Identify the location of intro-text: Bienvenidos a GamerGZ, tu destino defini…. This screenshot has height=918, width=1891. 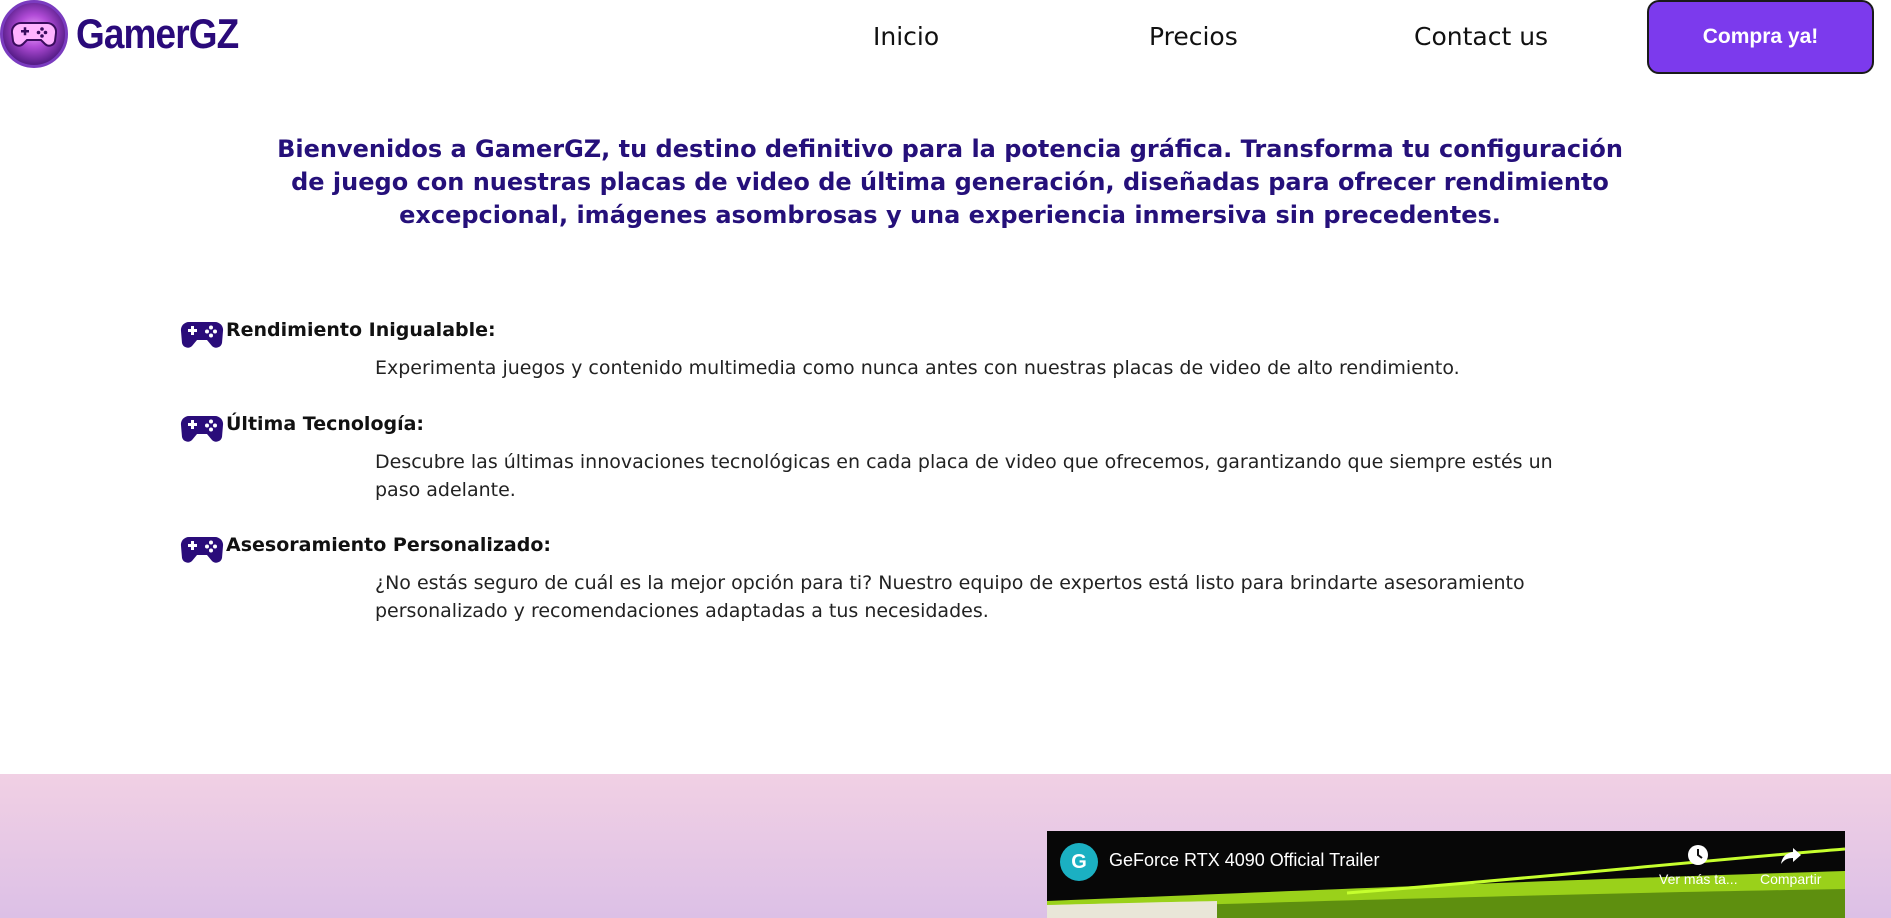
(950, 182).